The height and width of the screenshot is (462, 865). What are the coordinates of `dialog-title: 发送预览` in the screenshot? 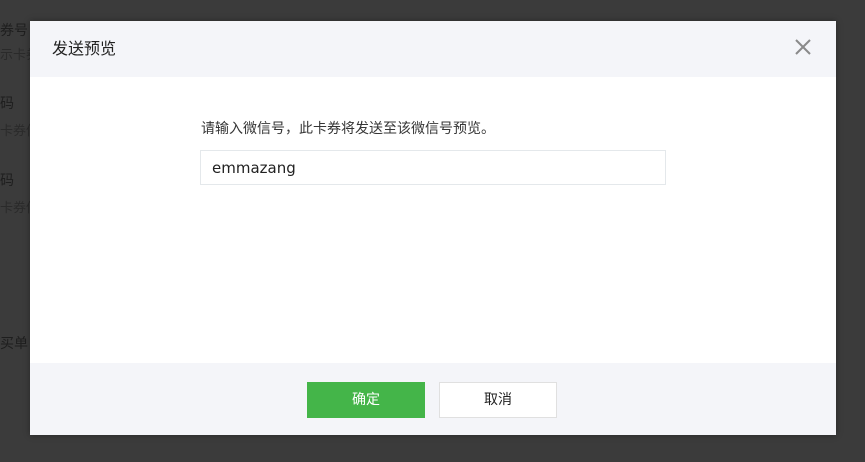 It's located at (84, 48).